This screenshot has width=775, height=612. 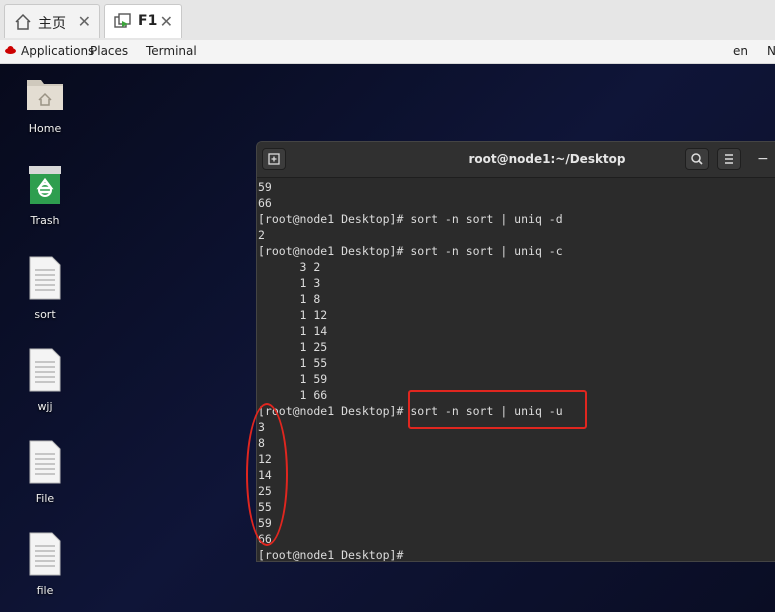 What do you see at coordinates (265, 491) in the screenshot?
I see `terminal-line: 25` at bounding box center [265, 491].